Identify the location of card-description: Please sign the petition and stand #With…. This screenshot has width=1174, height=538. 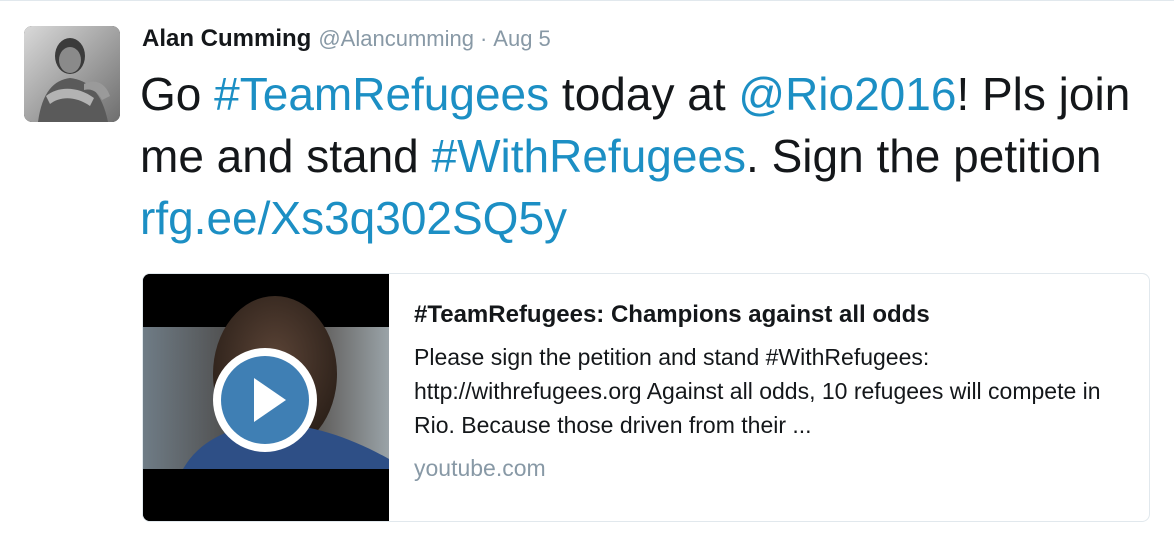
(757, 391).